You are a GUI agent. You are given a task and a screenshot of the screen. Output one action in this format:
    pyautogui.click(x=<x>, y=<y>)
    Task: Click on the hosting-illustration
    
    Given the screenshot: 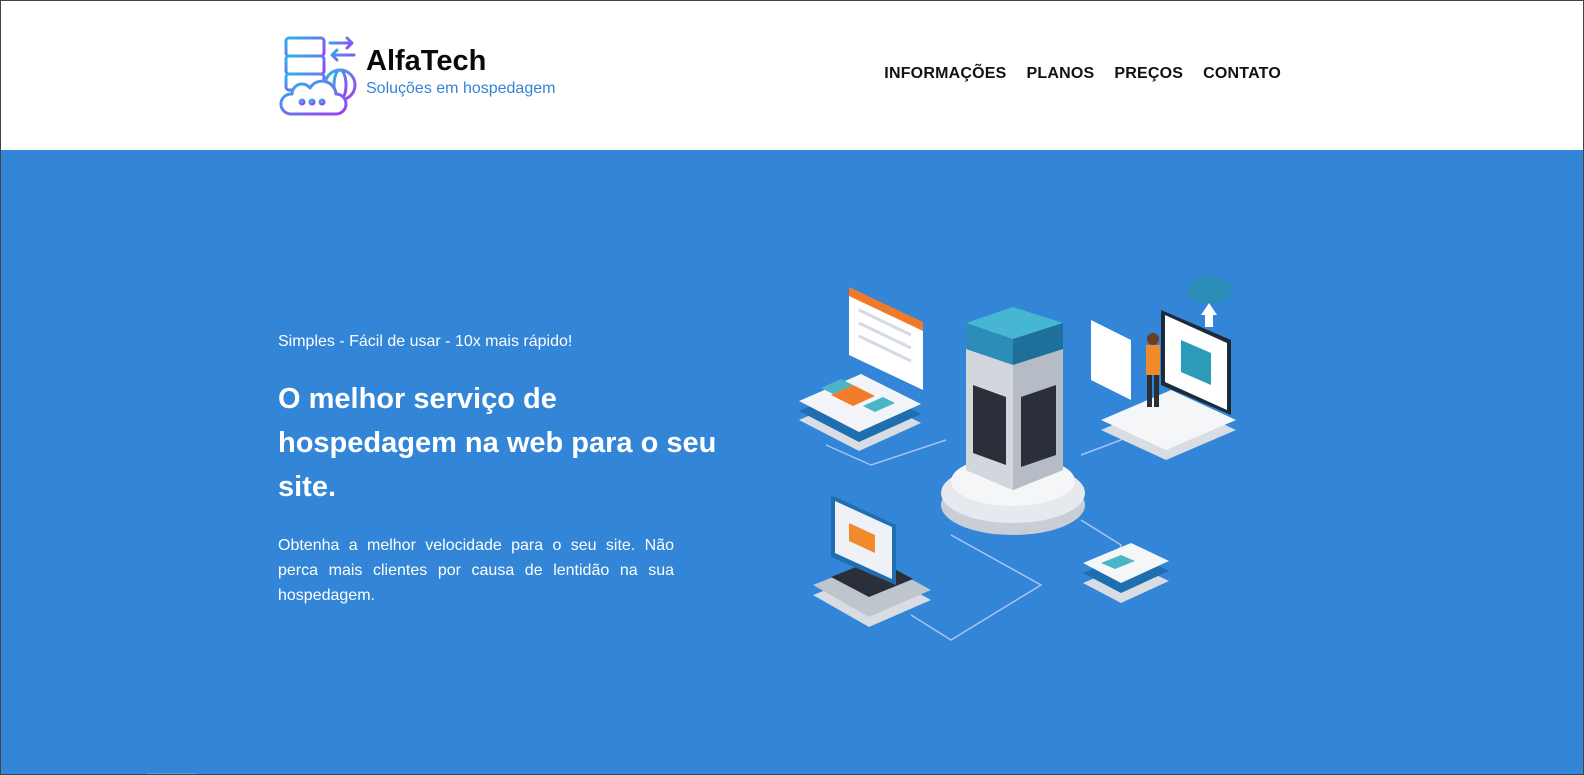 What is the action you would take?
    pyautogui.click(x=1017, y=458)
    